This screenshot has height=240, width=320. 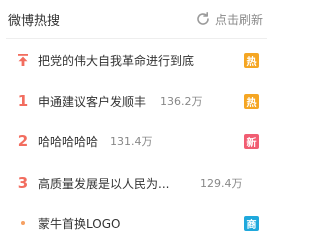 I want to click on pin-up-arrow-icon, so click(x=23, y=60).